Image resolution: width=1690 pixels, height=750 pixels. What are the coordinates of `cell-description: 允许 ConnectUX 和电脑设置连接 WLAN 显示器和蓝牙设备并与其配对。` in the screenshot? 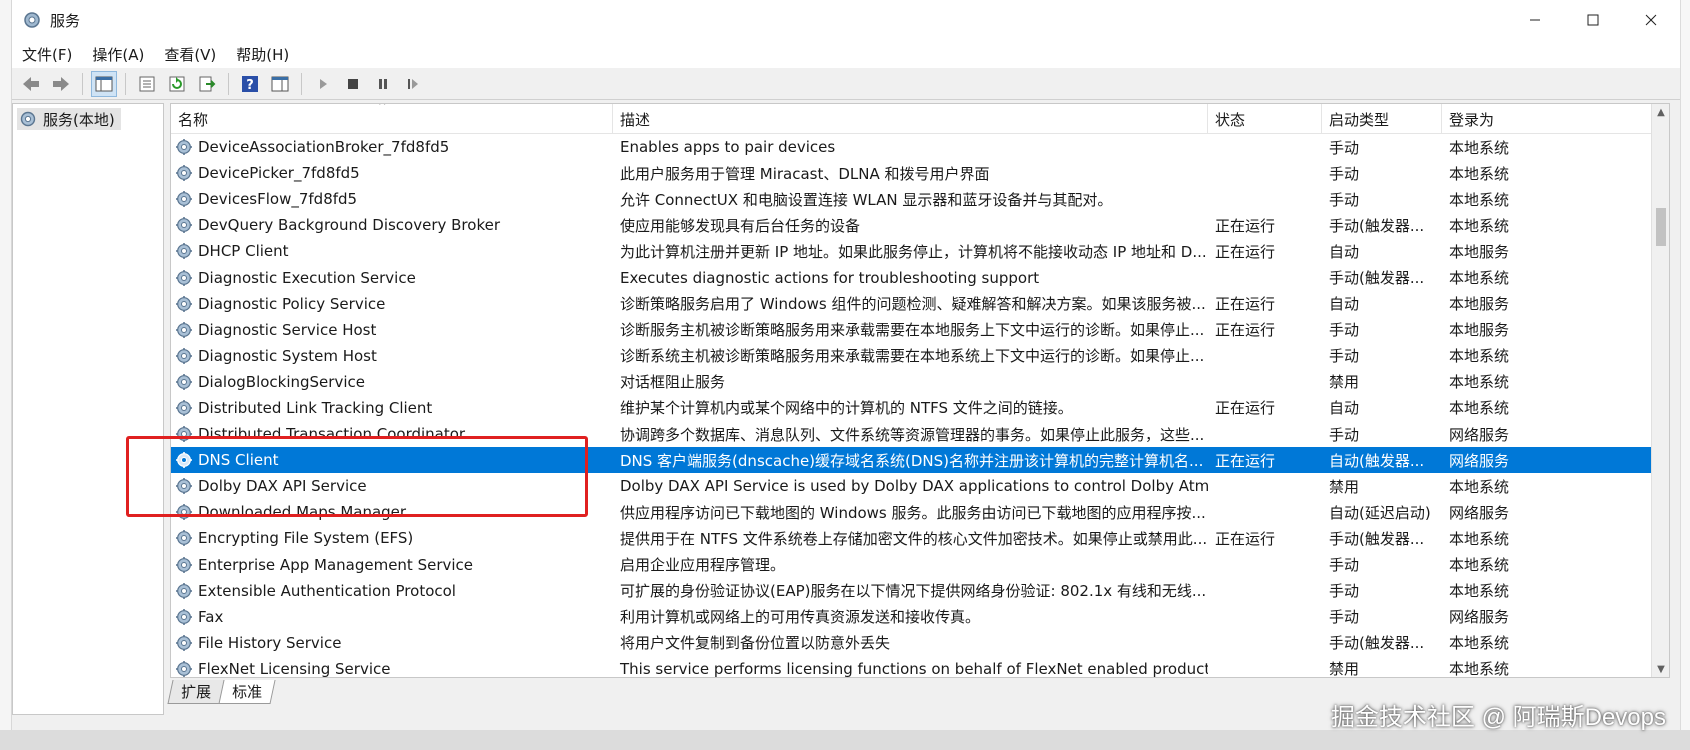 It's located at (866, 199).